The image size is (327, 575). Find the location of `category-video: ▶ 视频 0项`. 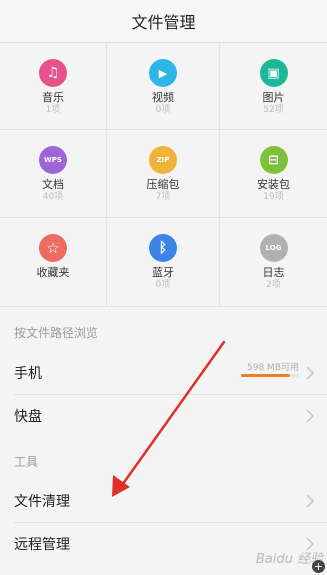

category-video: ▶ 视频 0项 is located at coordinates (163, 86).